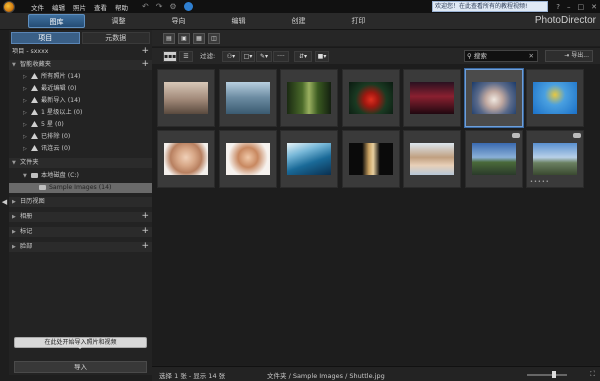 The image size is (600, 381). Describe the element at coordinates (80, 163) in the screenshot. I see `section-folders: ▼ 文件夹` at that location.